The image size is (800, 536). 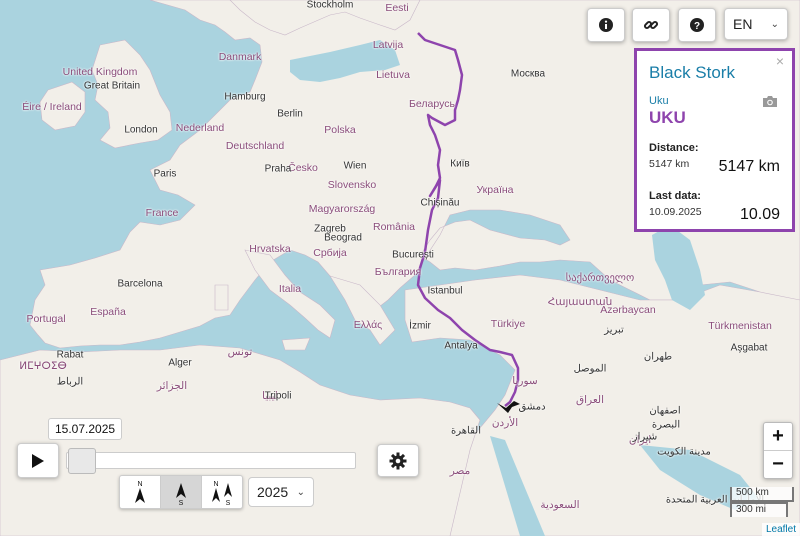 What do you see at coordinates (714, 207) in the screenshot?
I see `last-data-row: Last data: 10.09.2025 10.09` at bounding box center [714, 207].